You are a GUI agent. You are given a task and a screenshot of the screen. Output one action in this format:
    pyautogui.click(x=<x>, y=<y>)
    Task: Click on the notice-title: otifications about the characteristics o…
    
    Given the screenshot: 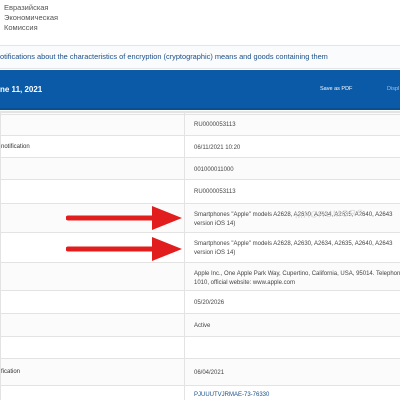 What is the action you would take?
    pyautogui.click(x=164, y=56)
    